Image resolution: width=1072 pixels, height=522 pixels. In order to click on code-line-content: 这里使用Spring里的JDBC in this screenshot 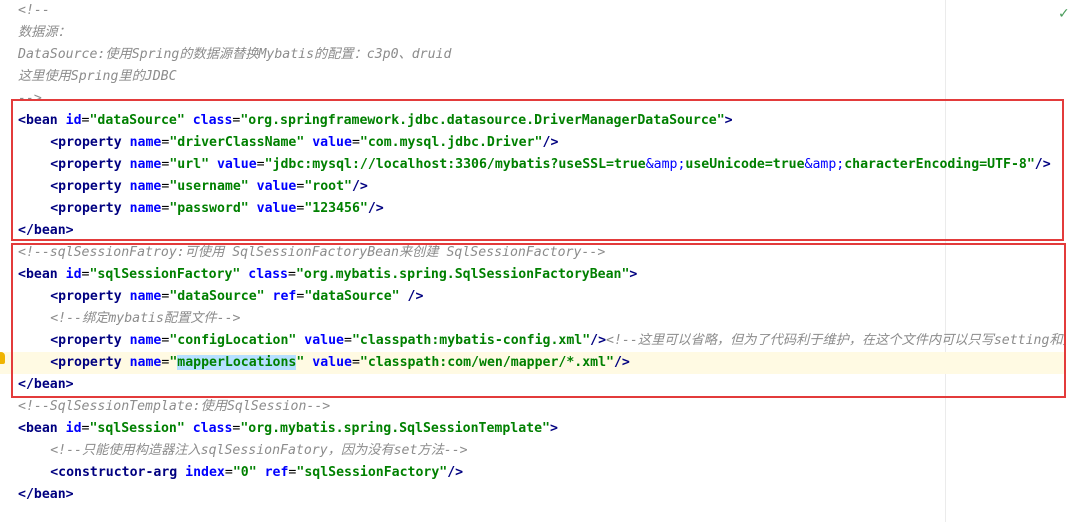, I will do `click(97, 77)`.